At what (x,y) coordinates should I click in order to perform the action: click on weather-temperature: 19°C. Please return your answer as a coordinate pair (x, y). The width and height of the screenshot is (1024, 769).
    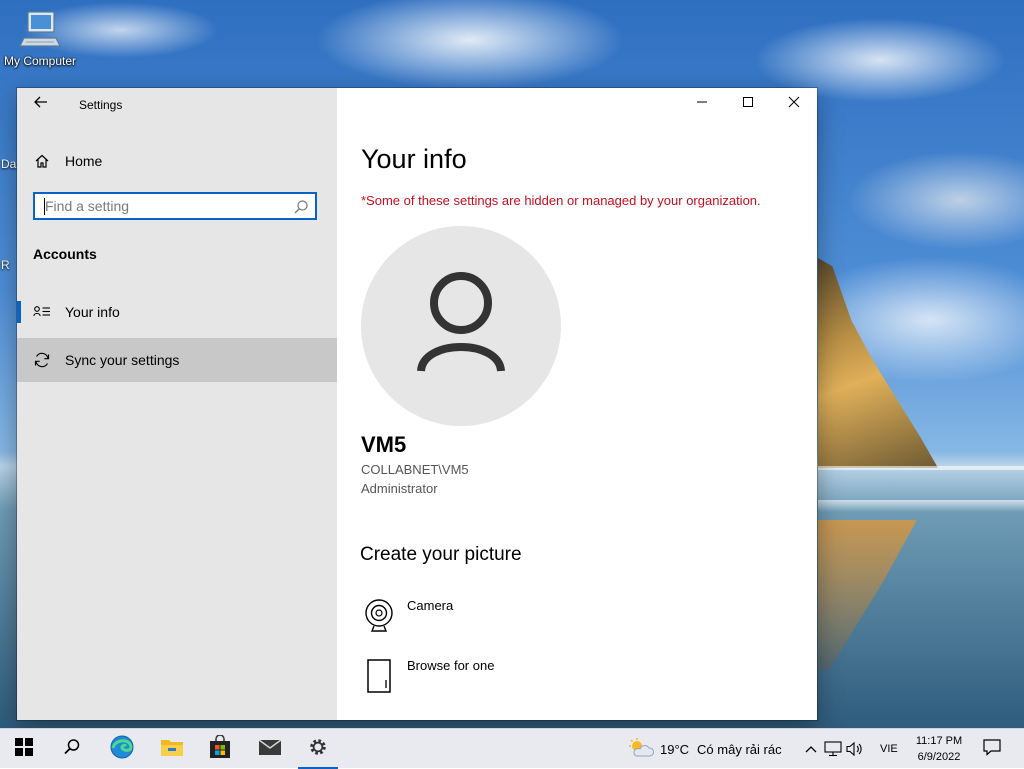
    Looking at the image, I should click on (675, 749).